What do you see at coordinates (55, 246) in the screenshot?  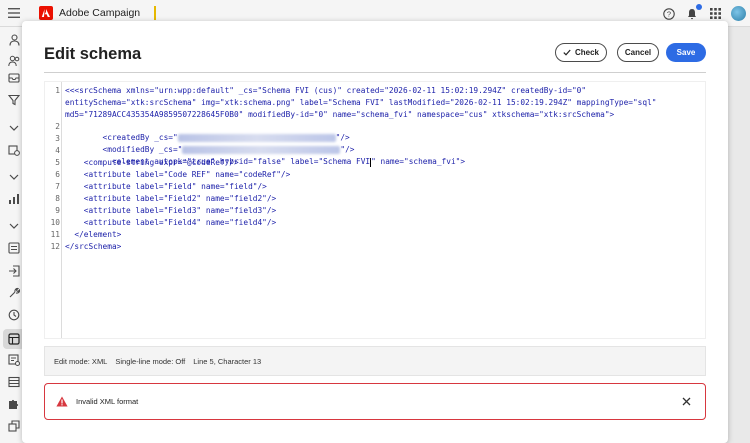 I see `line-number: 12` at bounding box center [55, 246].